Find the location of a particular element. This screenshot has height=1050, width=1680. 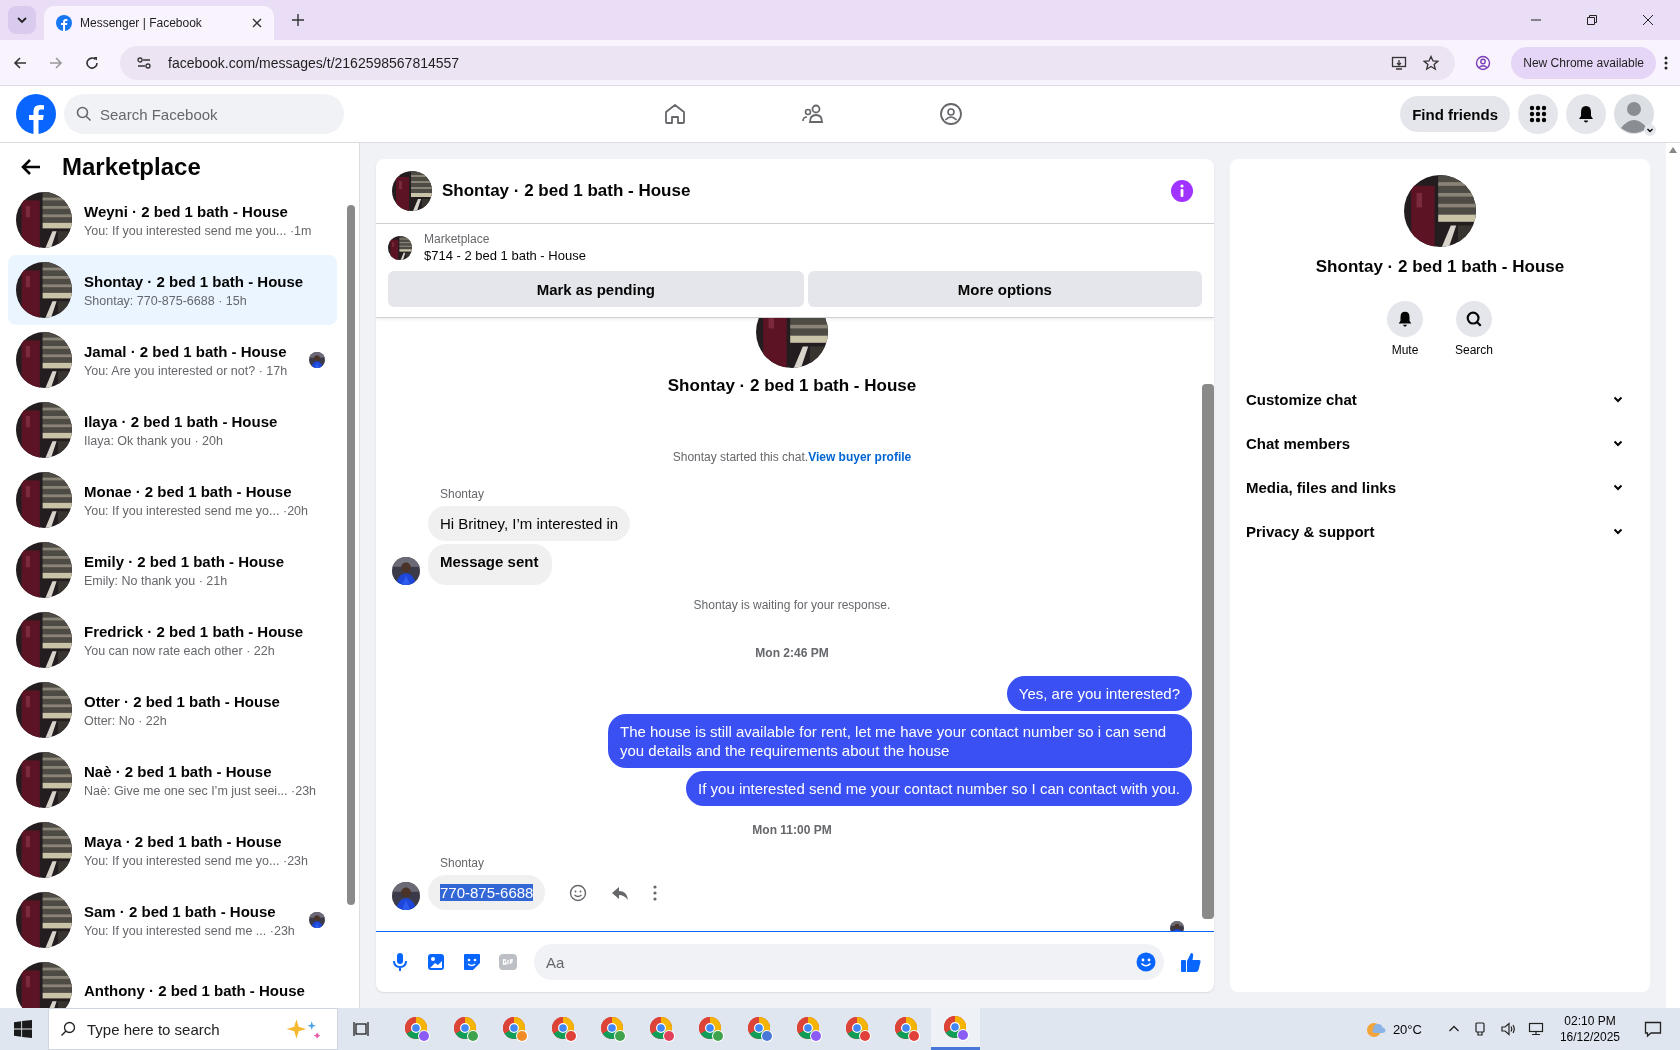

conversation-item: Otter · 2 bed 1 bath - House Otter: No · 22h is located at coordinates (172, 710).